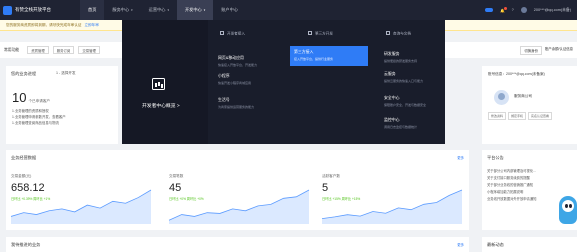  Describe the element at coordinates (89, 50) in the screenshot. I see `quick-button-trade: 交易管理` at that location.